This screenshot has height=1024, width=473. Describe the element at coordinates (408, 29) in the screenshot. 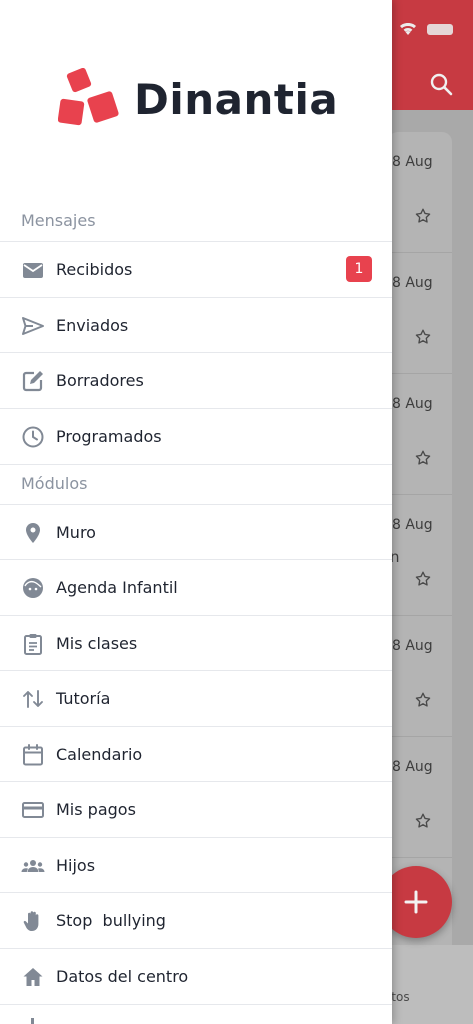

I see `wifi-icon` at that location.